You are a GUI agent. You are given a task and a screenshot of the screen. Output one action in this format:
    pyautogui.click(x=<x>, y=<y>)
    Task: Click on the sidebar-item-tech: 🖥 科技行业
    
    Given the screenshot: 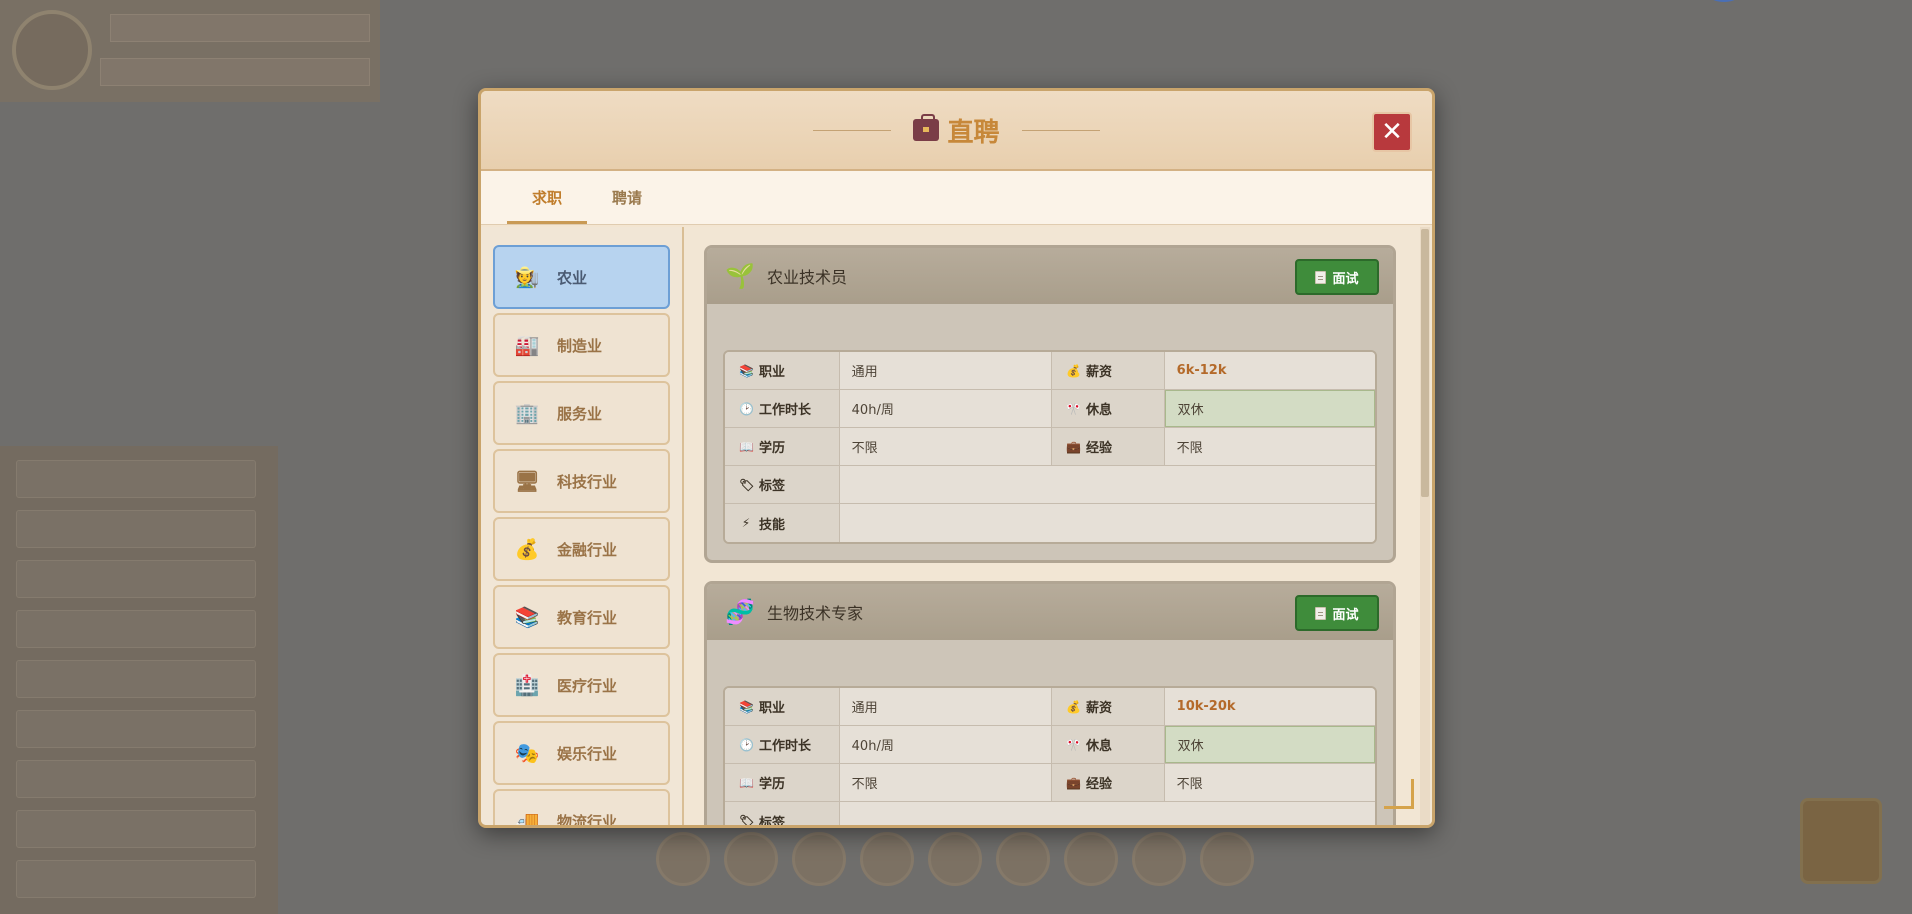 What is the action you would take?
    pyautogui.click(x=581, y=481)
    